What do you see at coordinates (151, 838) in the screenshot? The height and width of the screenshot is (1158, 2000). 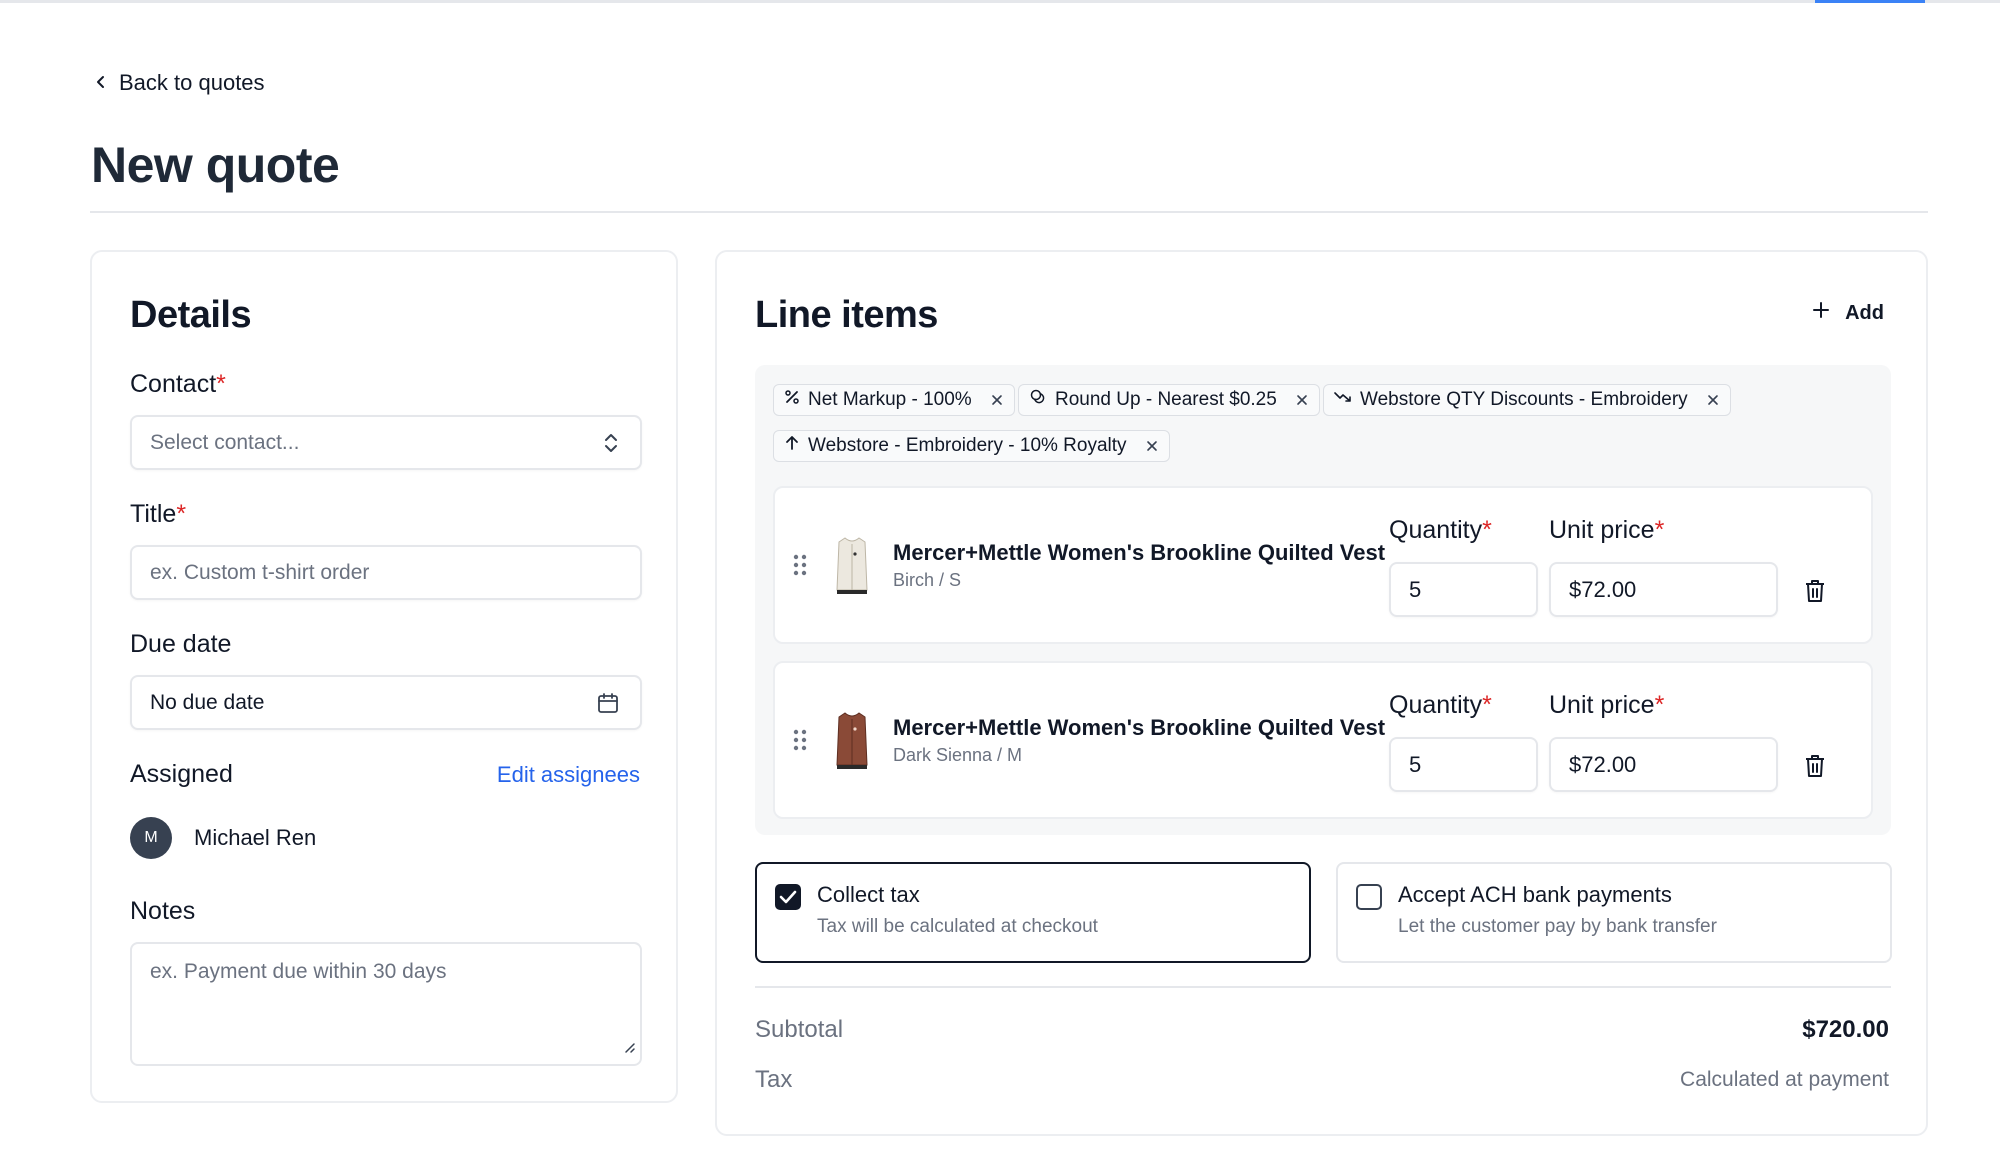 I see `avatar: M` at bounding box center [151, 838].